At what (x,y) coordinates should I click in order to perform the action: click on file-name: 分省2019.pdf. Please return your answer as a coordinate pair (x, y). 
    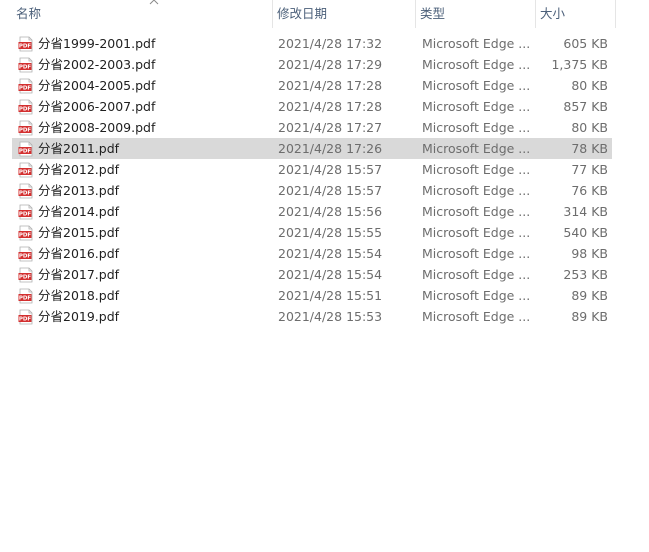
    Looking at the image, I should click on (79, 316).